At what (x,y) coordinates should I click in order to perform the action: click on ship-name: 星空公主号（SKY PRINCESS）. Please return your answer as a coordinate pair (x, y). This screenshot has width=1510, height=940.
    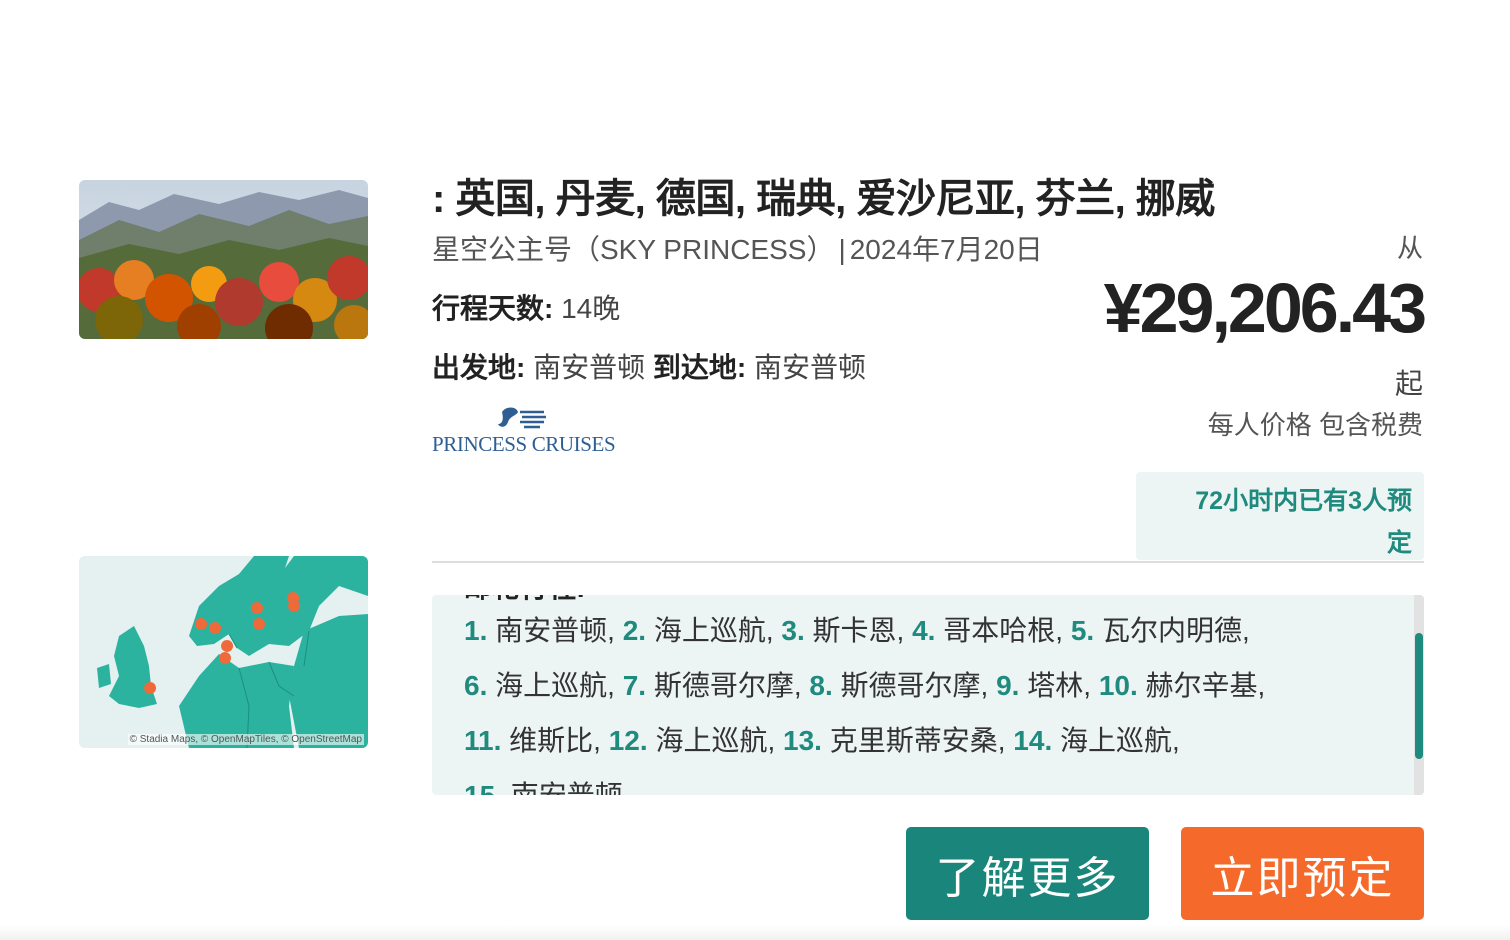
    Looking at the image, I should click on (633, 249).